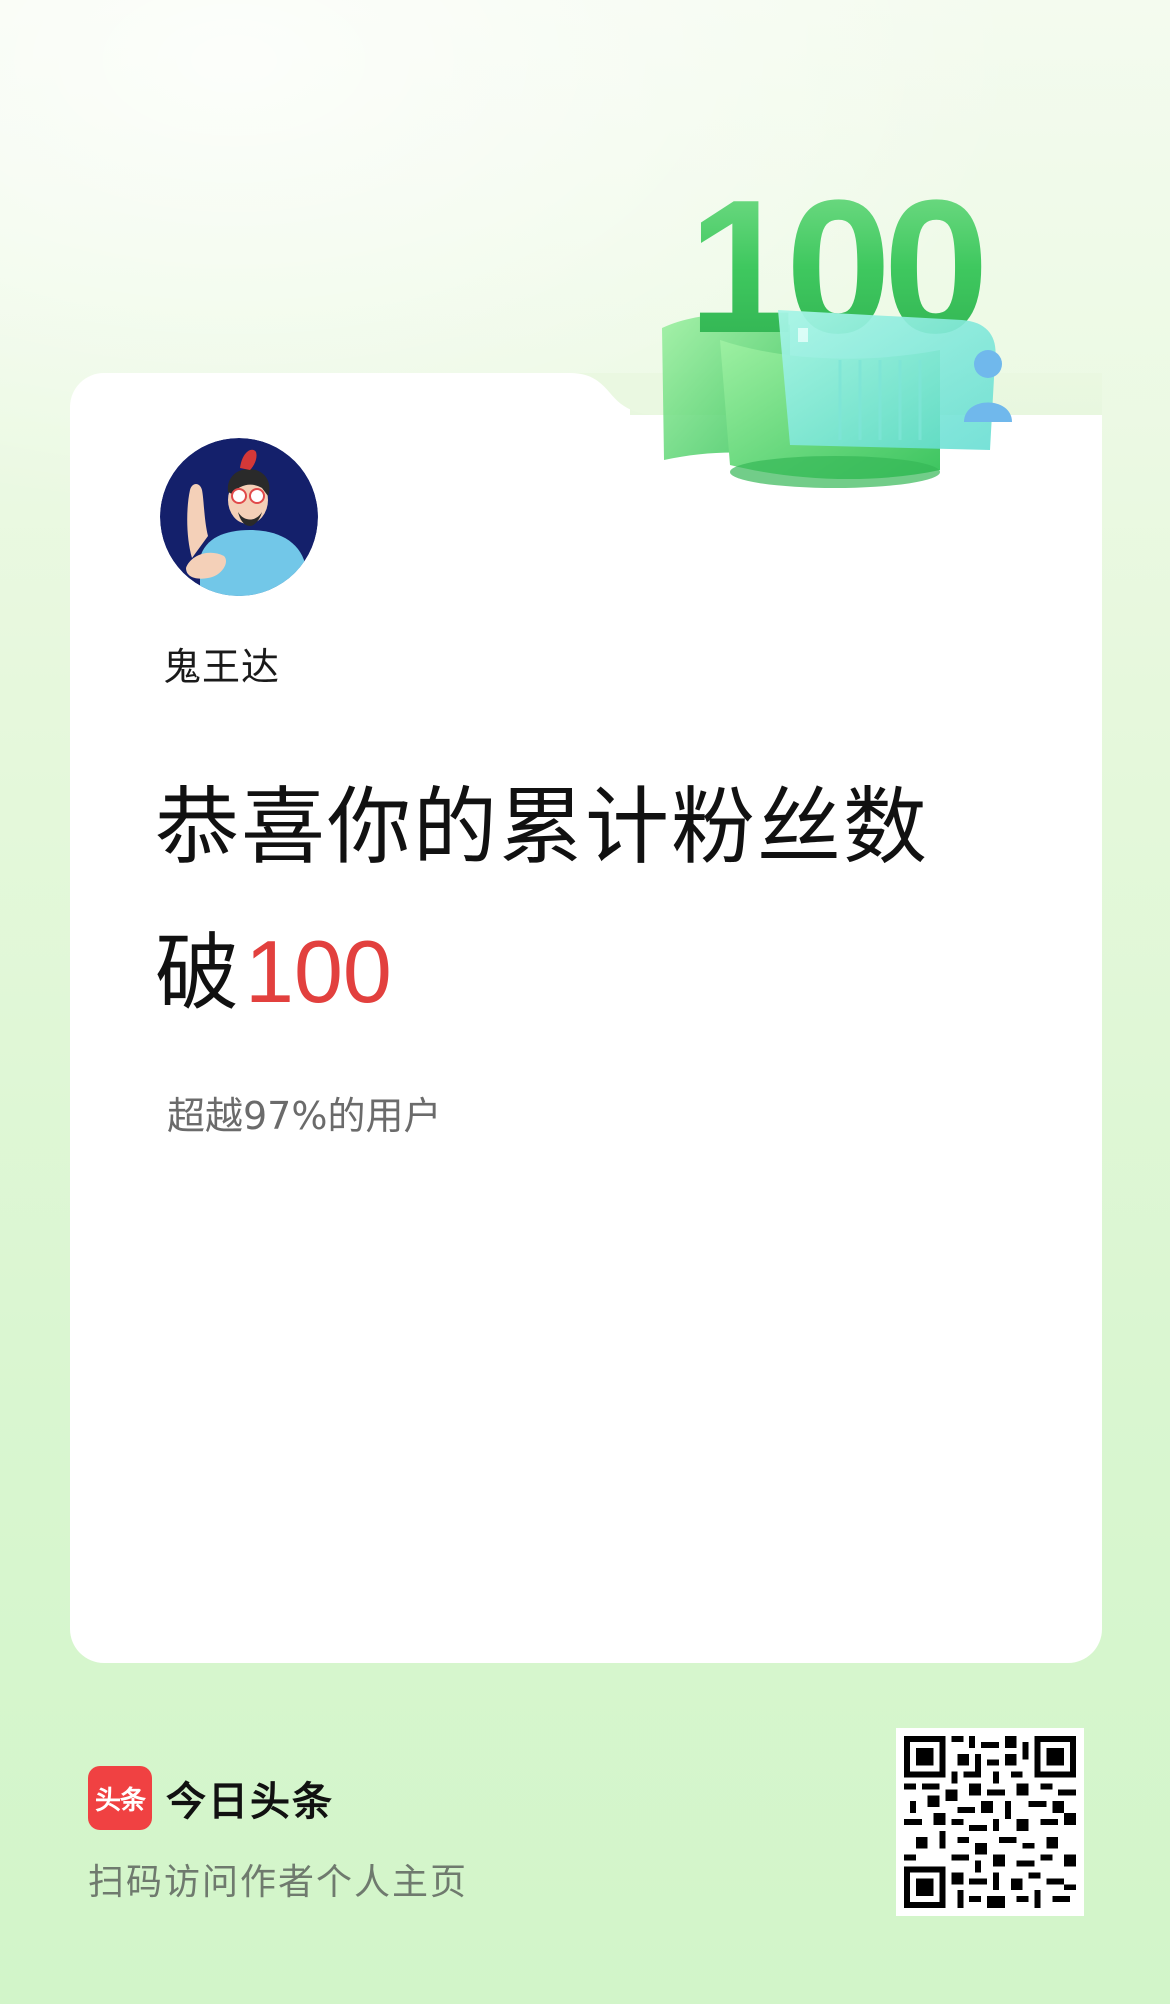  Describe the element at coordinates (542, 827) in the screenshot. I see `headline-line1: 恭喜你的累计粉丝数` at that location.